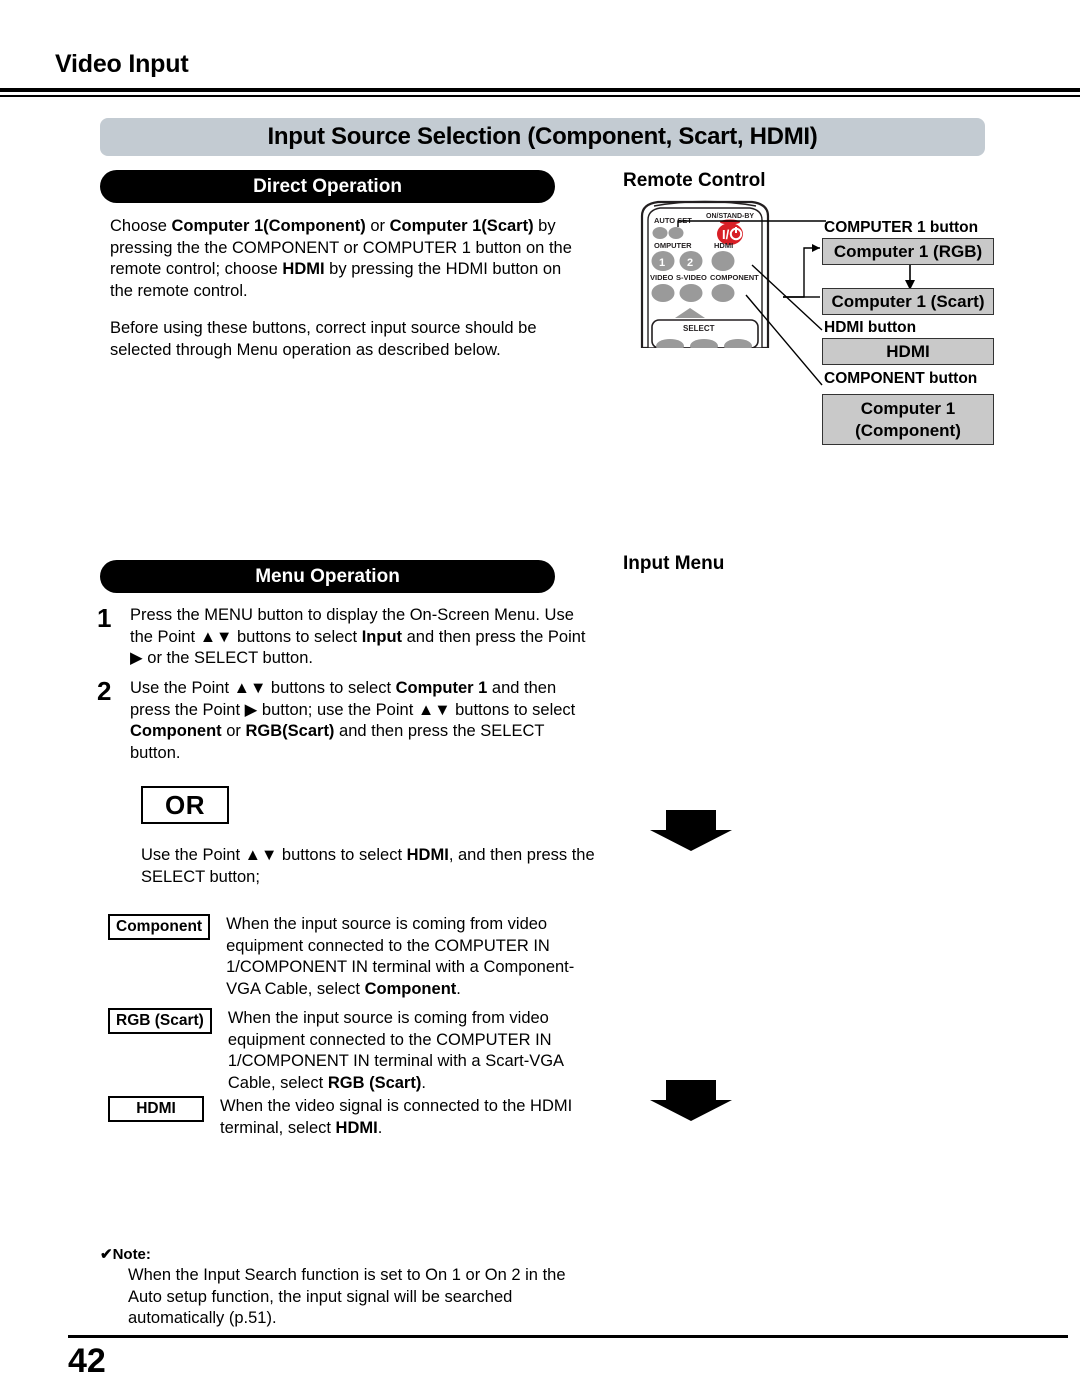  I want to click on box-line-2: (Component), so click(908, 430).